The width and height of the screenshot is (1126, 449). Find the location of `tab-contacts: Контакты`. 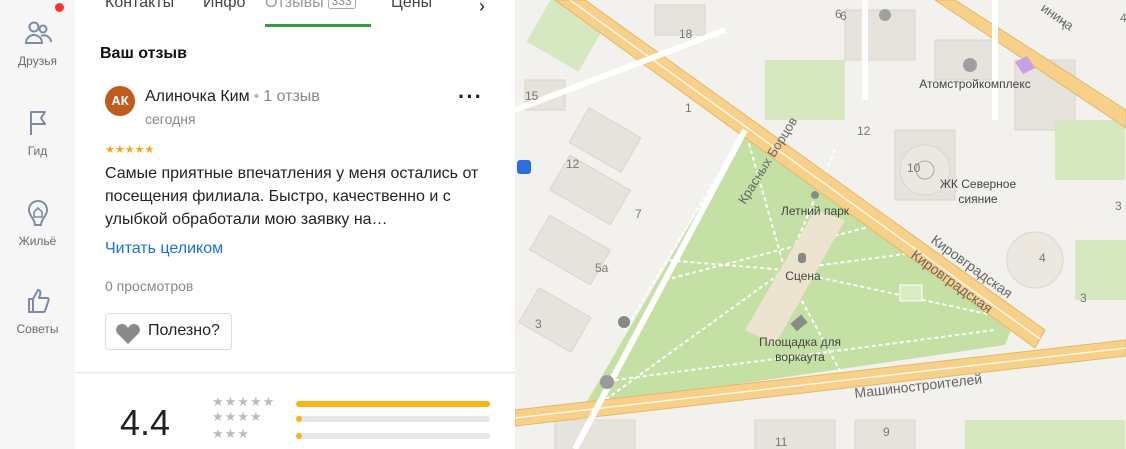

tab-contacts: Контакты is located at coordinates (139, 6).